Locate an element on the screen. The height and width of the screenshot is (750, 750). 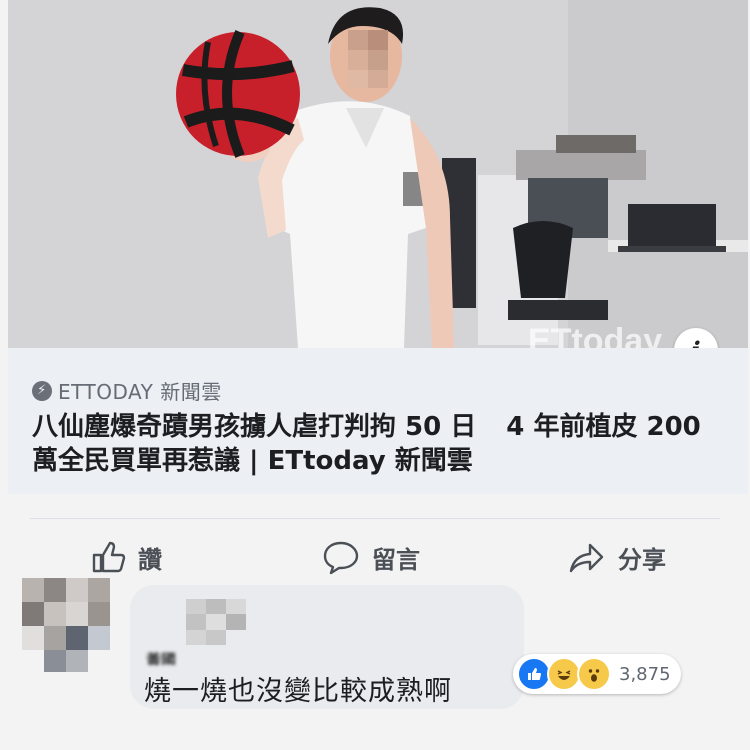
comment-button: 留言 is located at coordinates (371, 557).